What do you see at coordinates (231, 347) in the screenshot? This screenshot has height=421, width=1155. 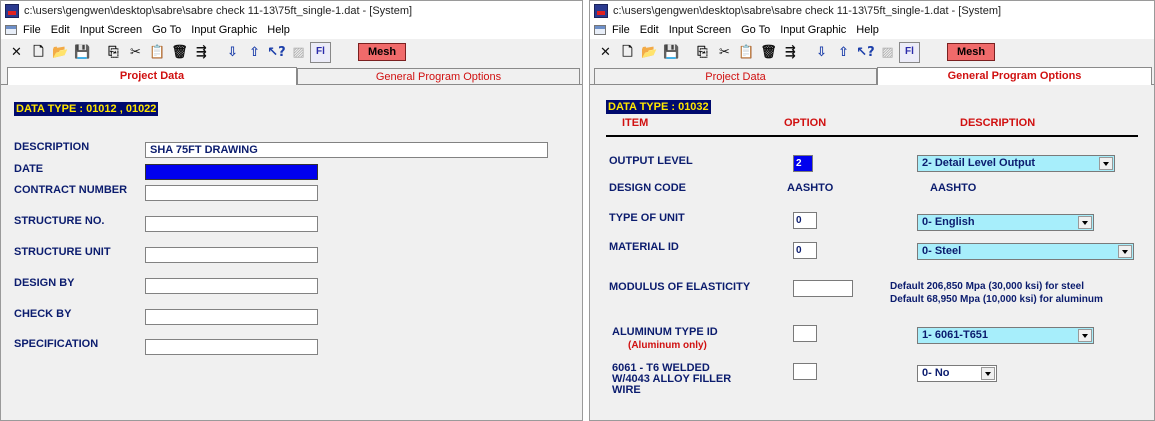 I see `specification-field` at bounding box center [231, 347].